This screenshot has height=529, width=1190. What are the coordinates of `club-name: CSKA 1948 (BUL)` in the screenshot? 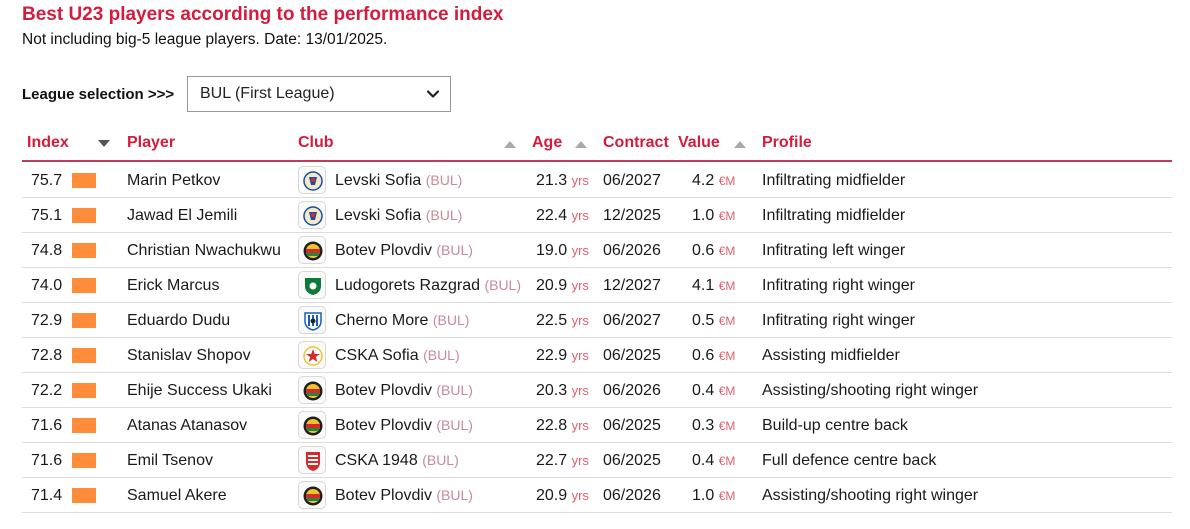 It's located at (397, 461).